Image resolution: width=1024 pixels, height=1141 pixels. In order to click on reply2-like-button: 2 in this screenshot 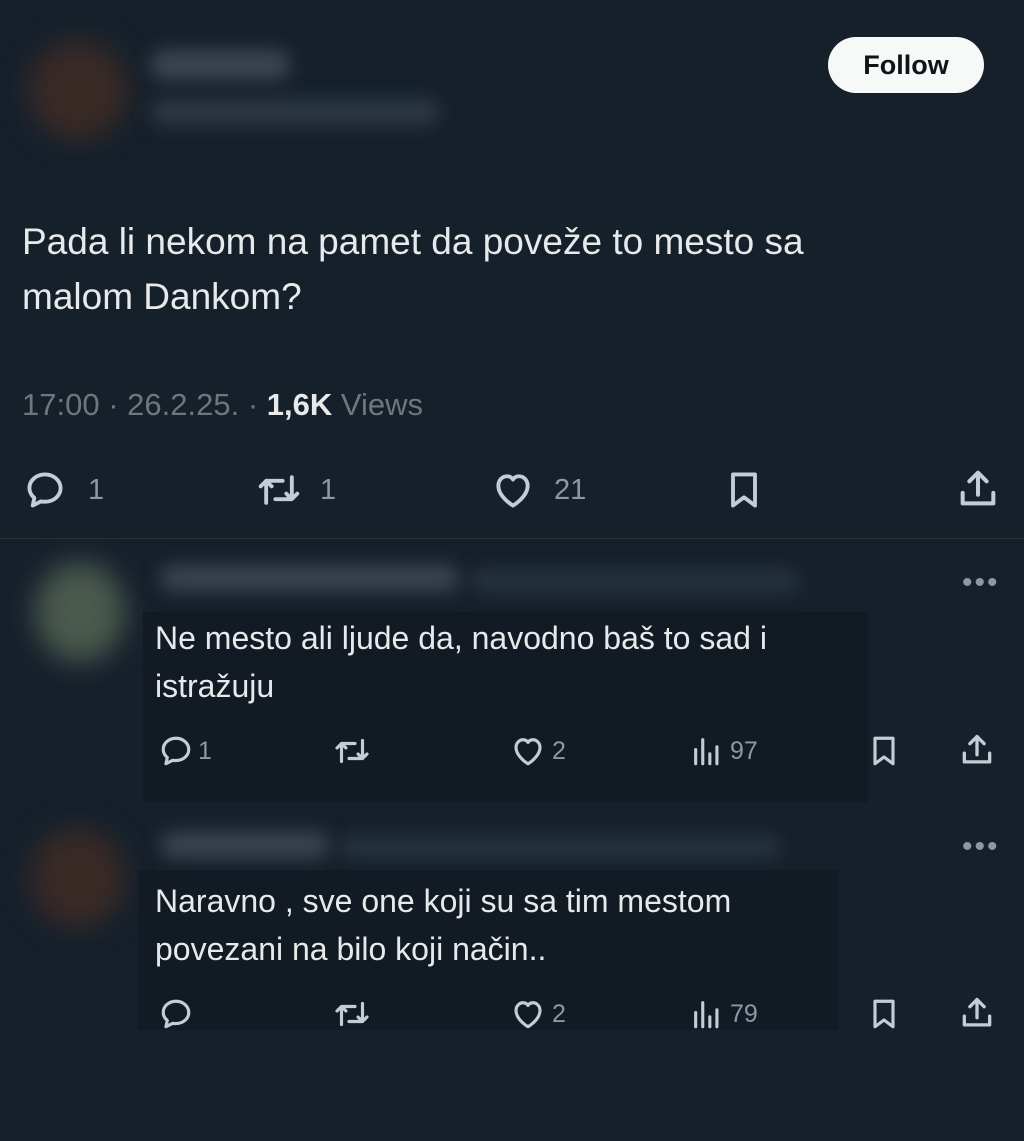, I will do `click(538, 1014)`.